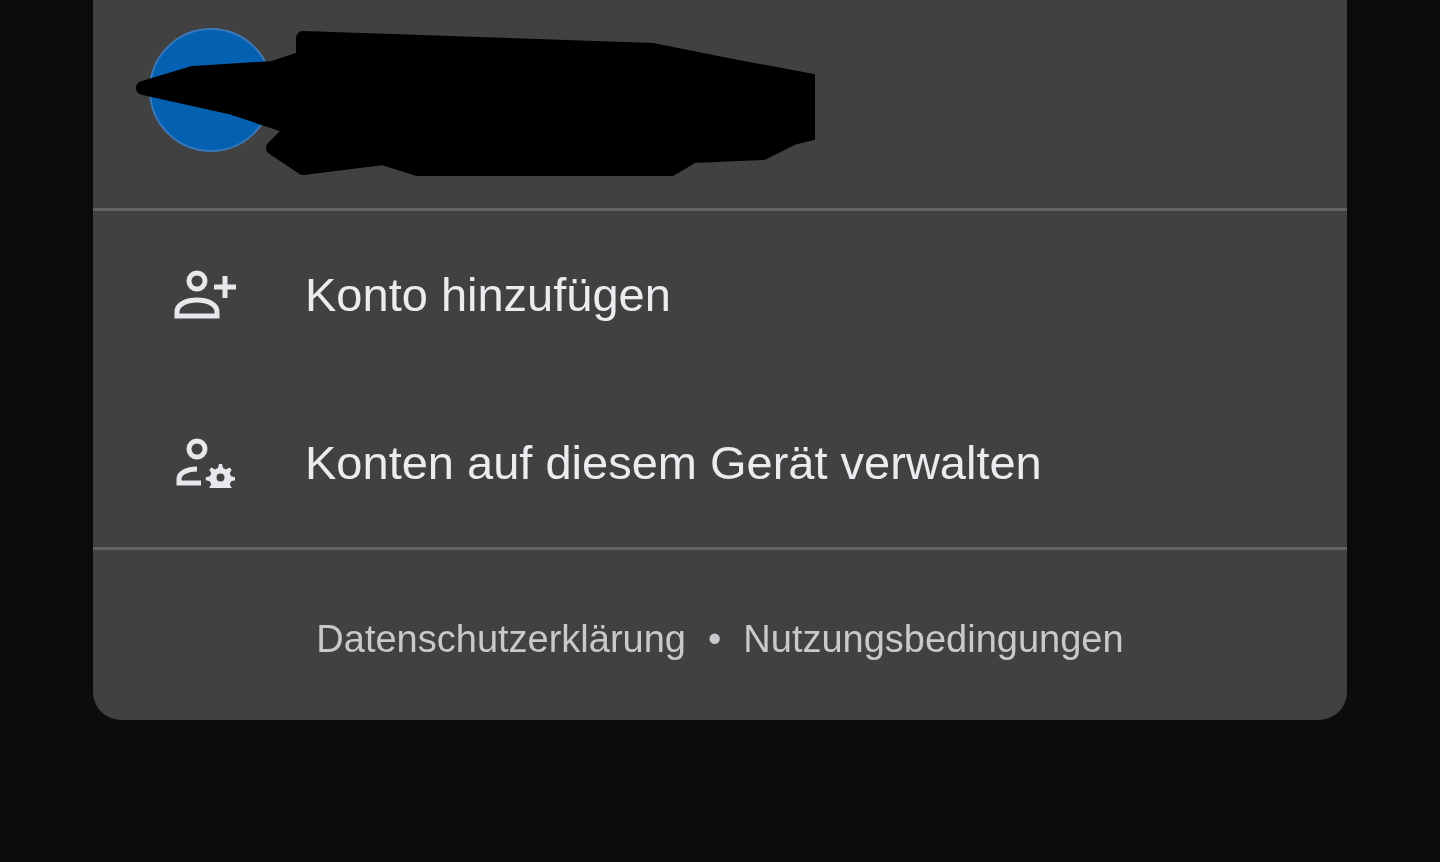 The image size is (1440, 862). I want to click on add-person-icon, so click(206, 295).